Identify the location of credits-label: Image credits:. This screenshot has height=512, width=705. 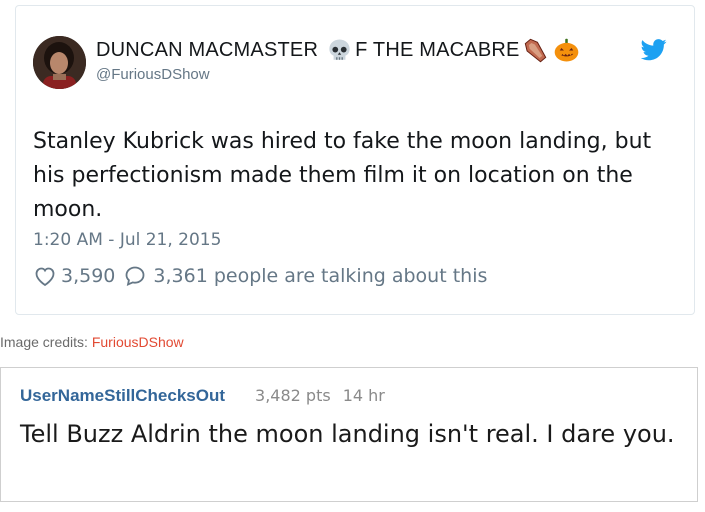
(44, 342).